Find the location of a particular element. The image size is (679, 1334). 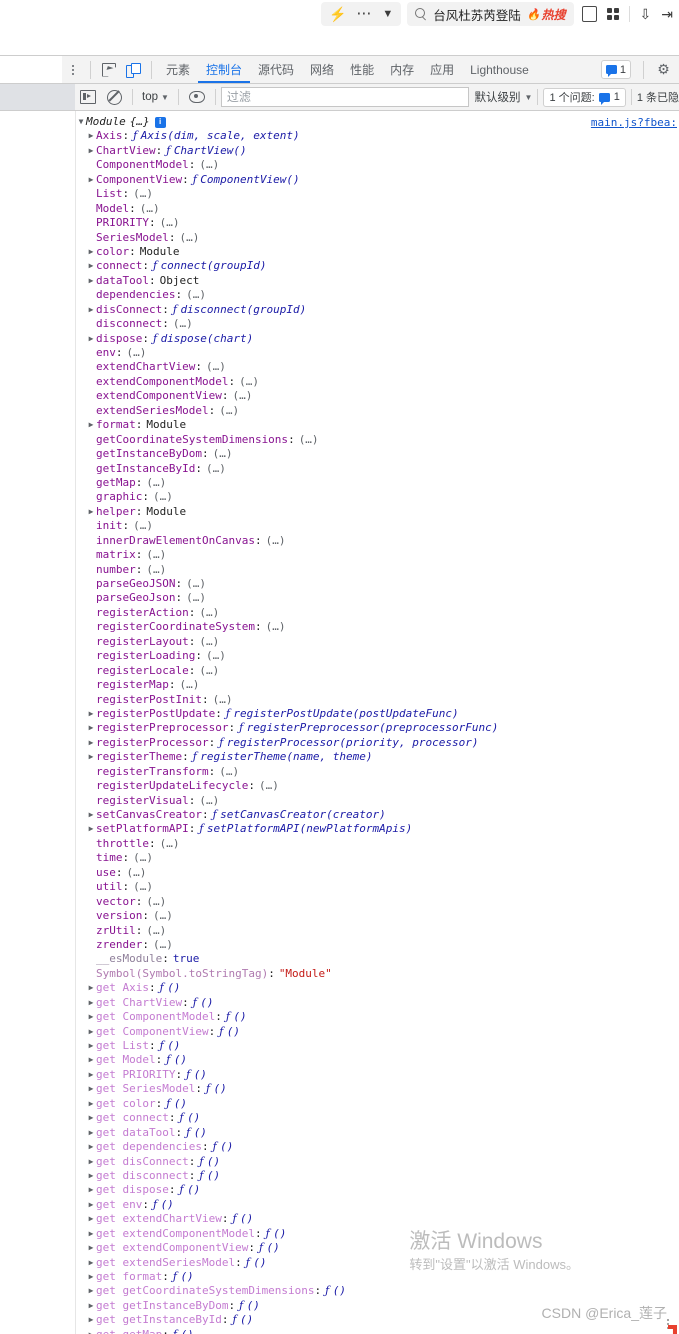

object-property-row: parseGeoJSON: (…) is located at coordinates (377, 584).